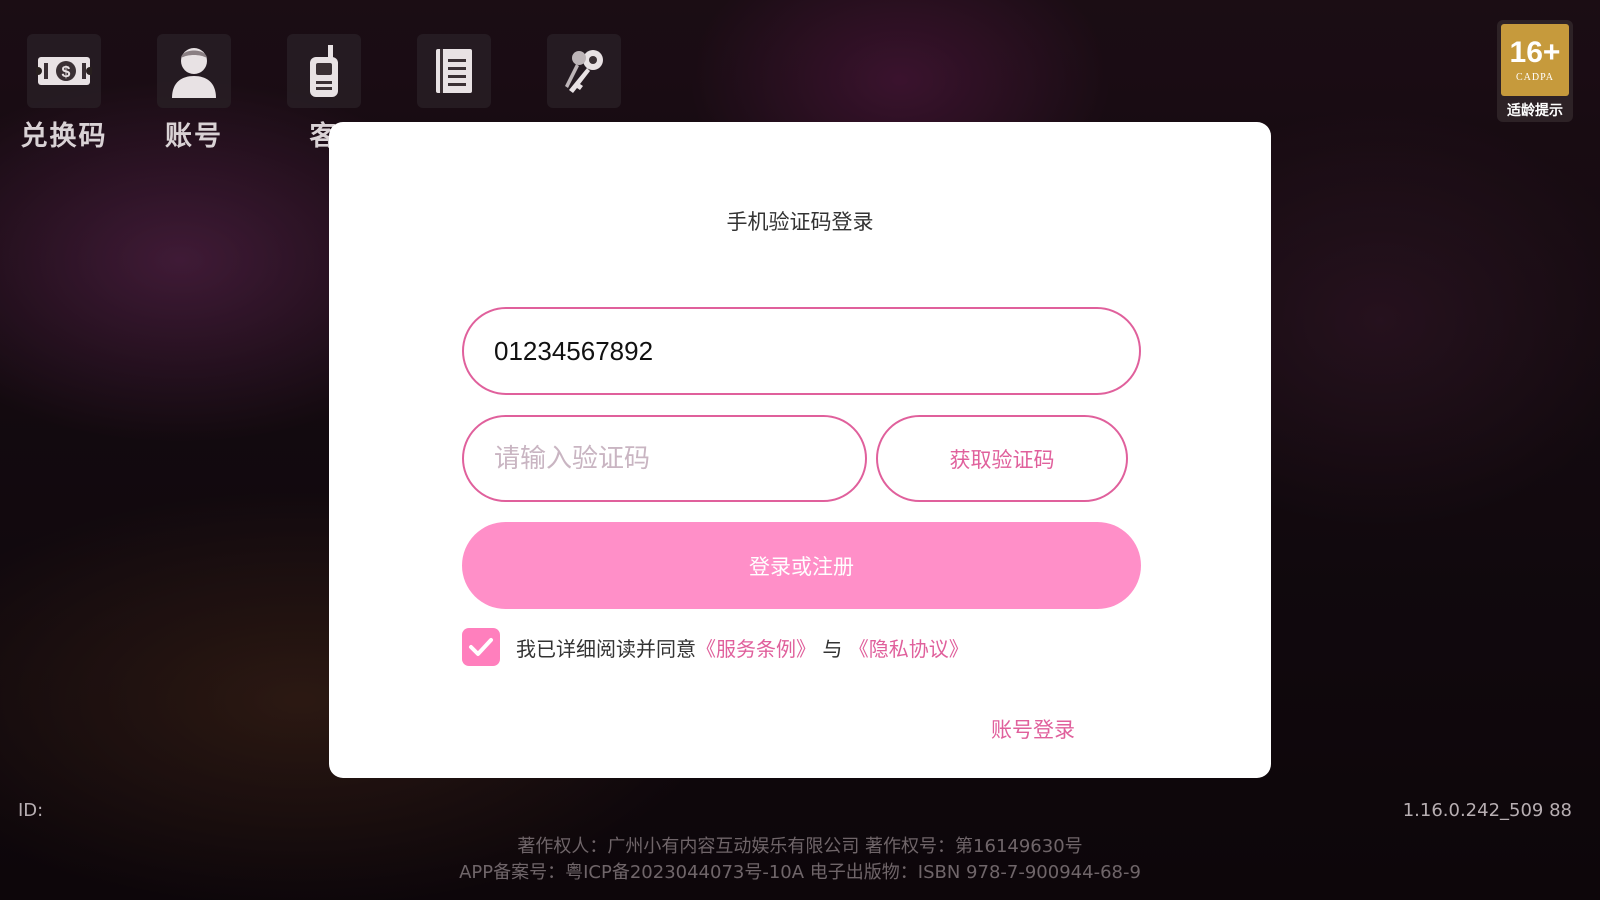 This screenshot has height=900, width=1600. What do you see at coordinates (194, 71) in the screenshot?
I see `user-avatar-icon` at bounding box center [194, 71].